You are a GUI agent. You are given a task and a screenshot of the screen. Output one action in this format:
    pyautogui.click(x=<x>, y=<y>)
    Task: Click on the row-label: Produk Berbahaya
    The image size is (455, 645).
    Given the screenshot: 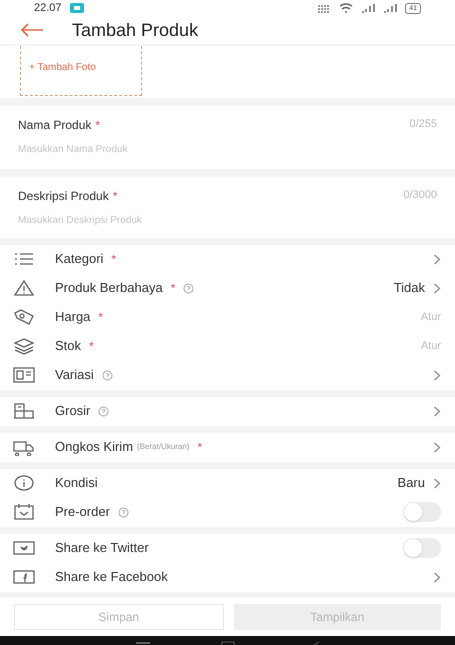 What is the action you would take?
    pyautogui.click(x=109, y=288)
    